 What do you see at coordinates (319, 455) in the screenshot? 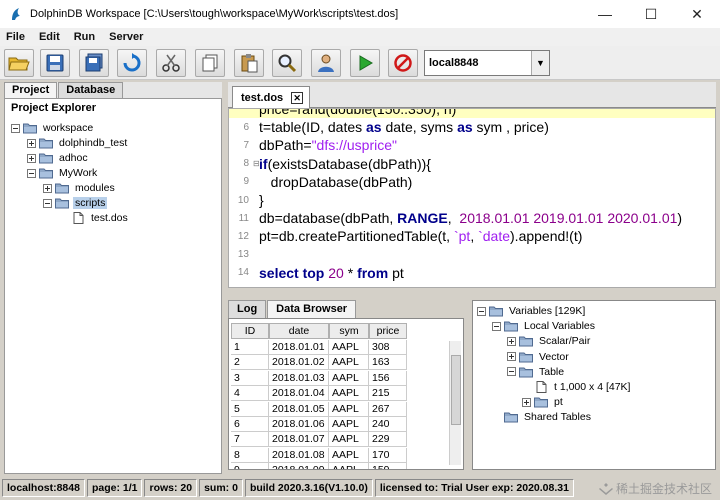
I see `table-row: 8 2018.01.08 AAPL 170` at bounding box center [319, 455].